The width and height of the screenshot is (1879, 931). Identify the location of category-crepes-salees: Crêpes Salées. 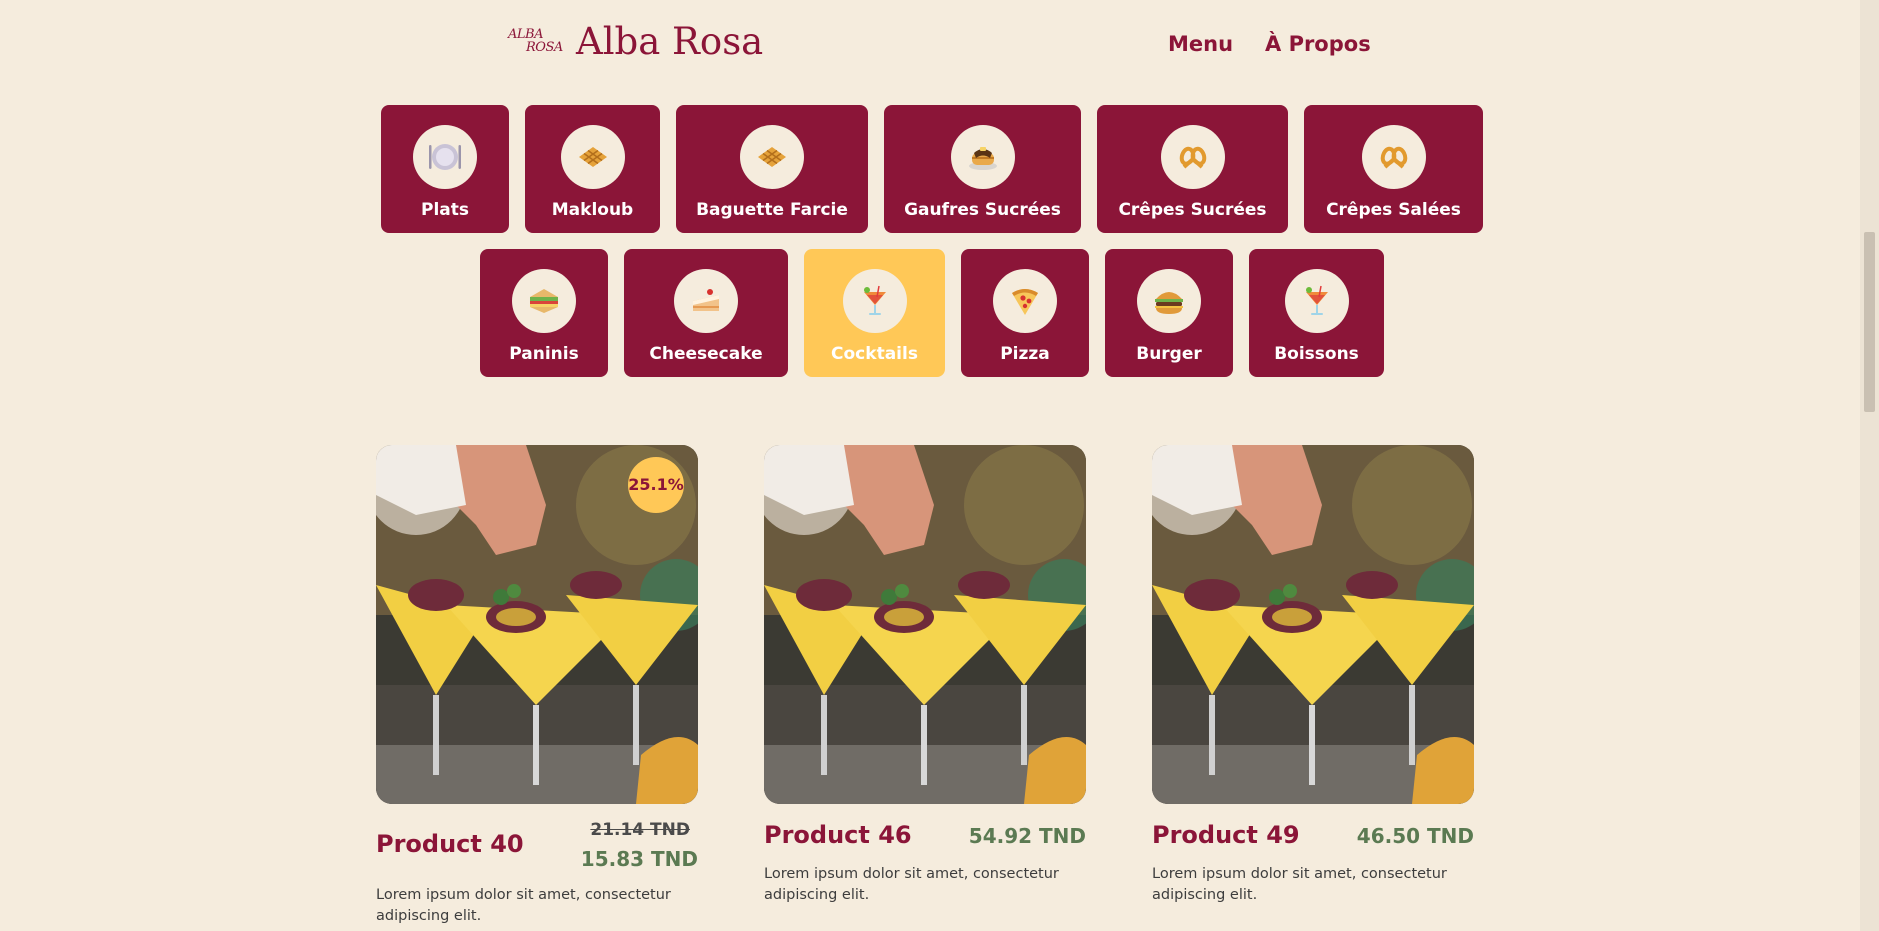
(1393, 169).